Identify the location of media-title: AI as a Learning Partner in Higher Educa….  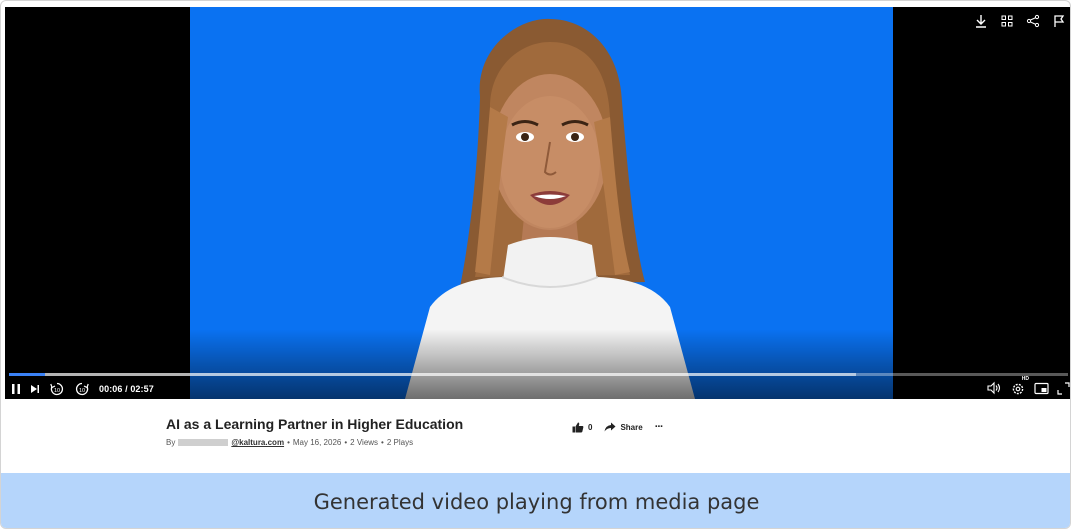
(315, 424).